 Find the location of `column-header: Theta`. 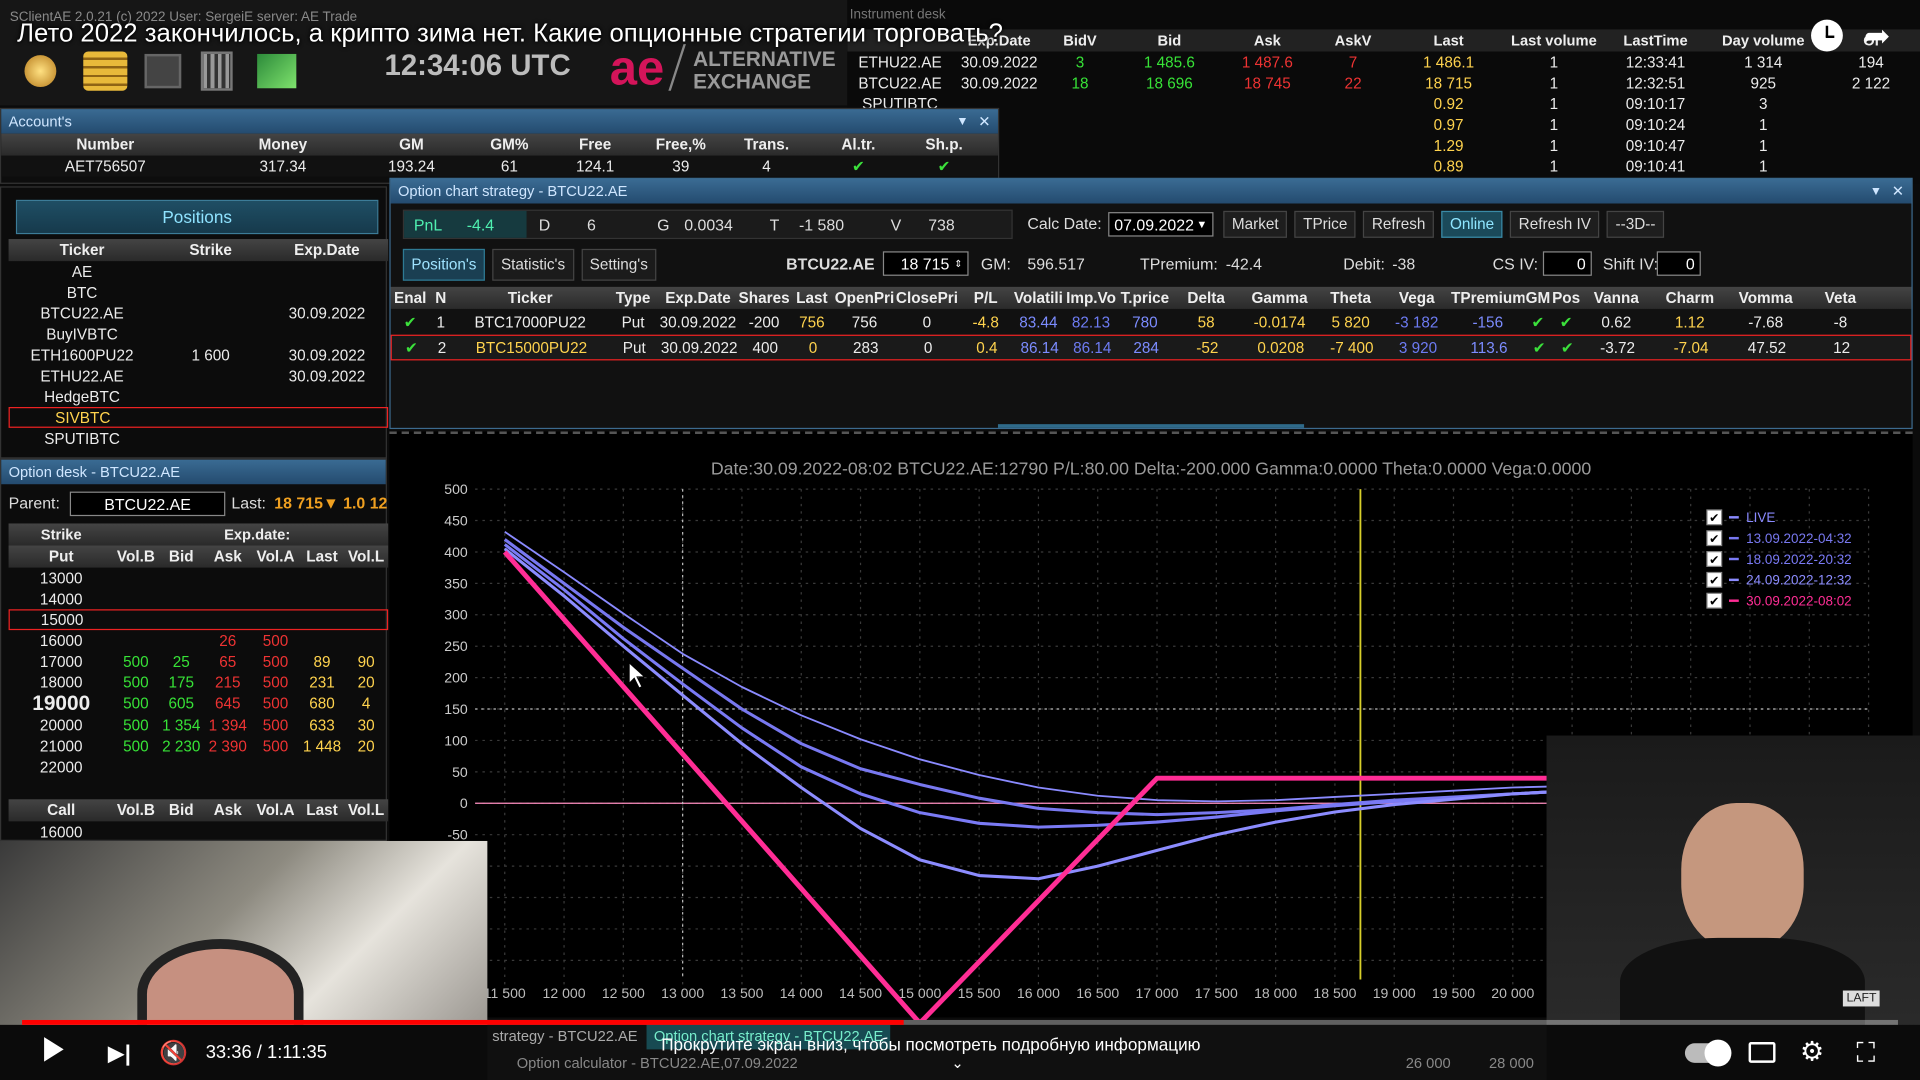

column-header: Theta is located at coordinates (1351, 297).